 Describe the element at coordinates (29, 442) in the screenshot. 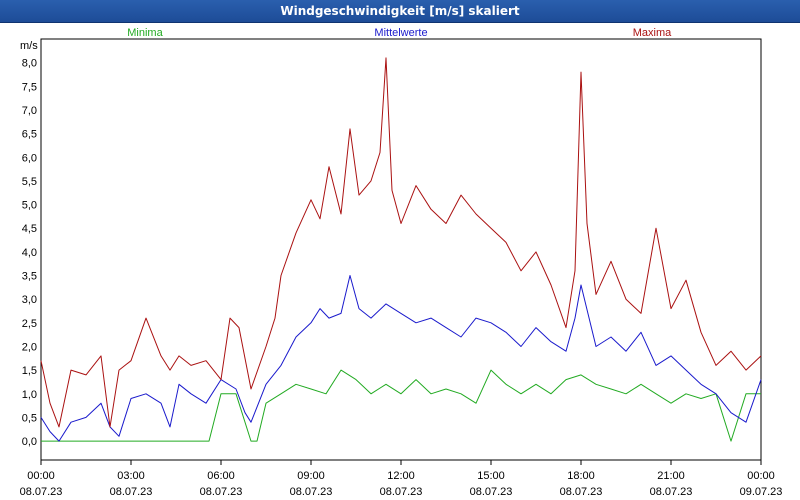

I see `y-tick-label: 0,0` at that location.